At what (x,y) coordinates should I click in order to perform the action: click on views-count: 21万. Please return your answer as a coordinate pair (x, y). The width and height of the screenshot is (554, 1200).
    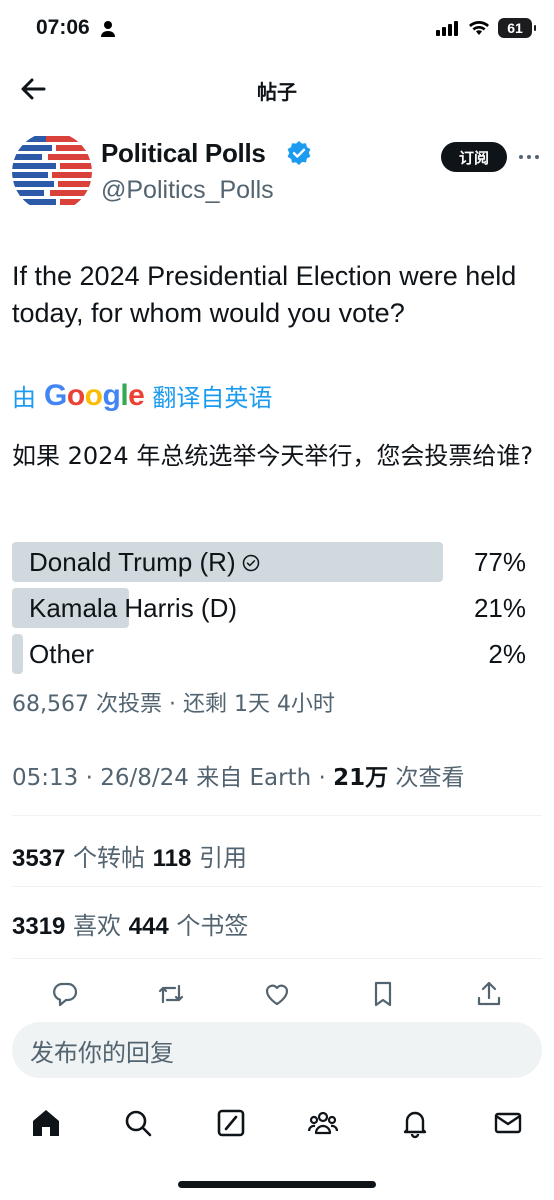
    Looking at the image, I should click on (360, 778).